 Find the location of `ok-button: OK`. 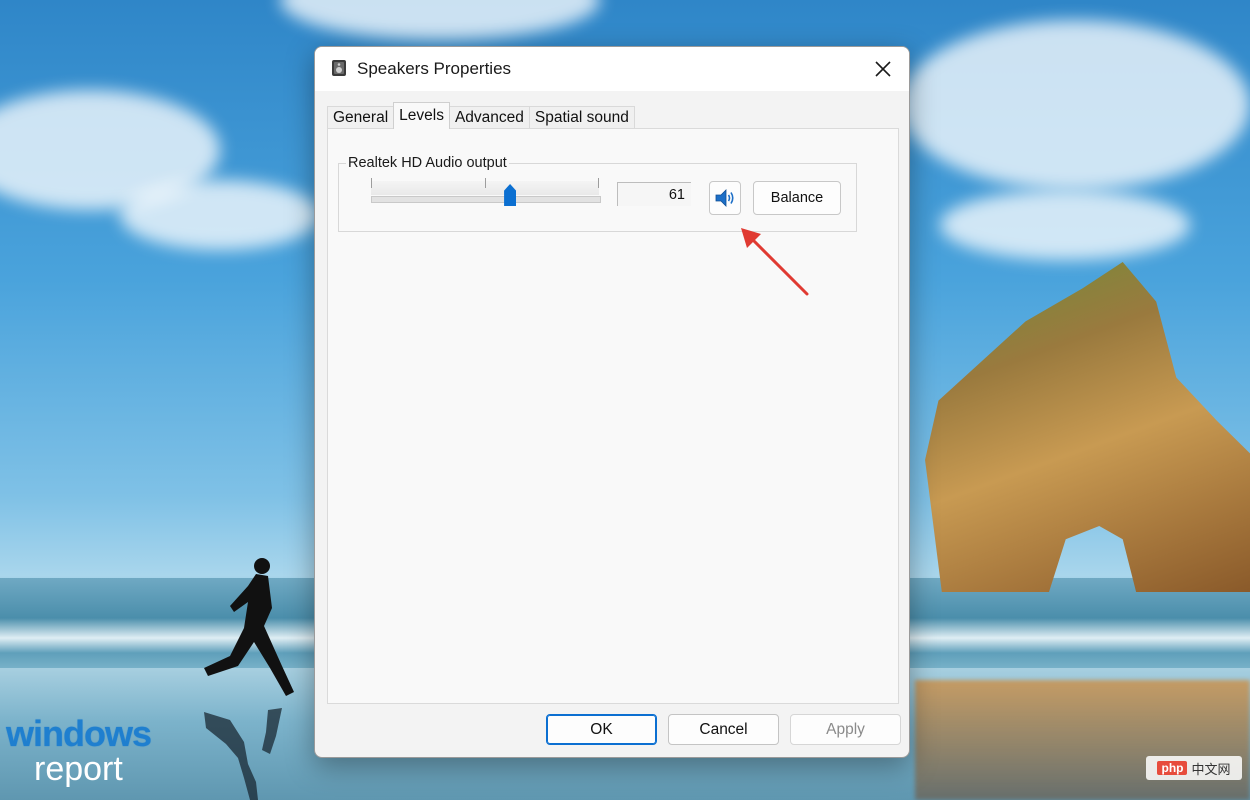

ok-button: OK is located at coordinates (601, 729).